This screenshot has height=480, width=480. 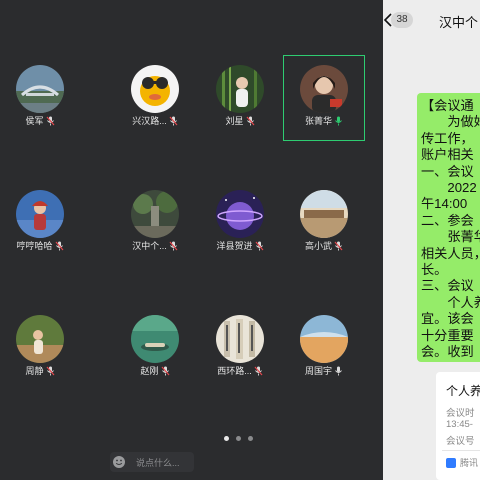 What do you see at coordinates (338, 121) in the screenshot?
I see `mic-active-icon` at bounding box center [338, 121].